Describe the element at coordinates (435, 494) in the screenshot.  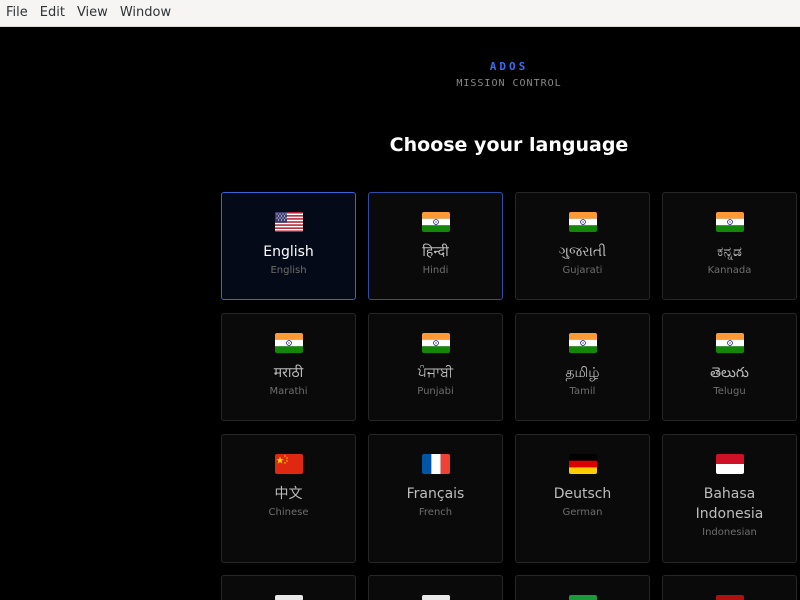
I see `language-native-name: Français` at that location.